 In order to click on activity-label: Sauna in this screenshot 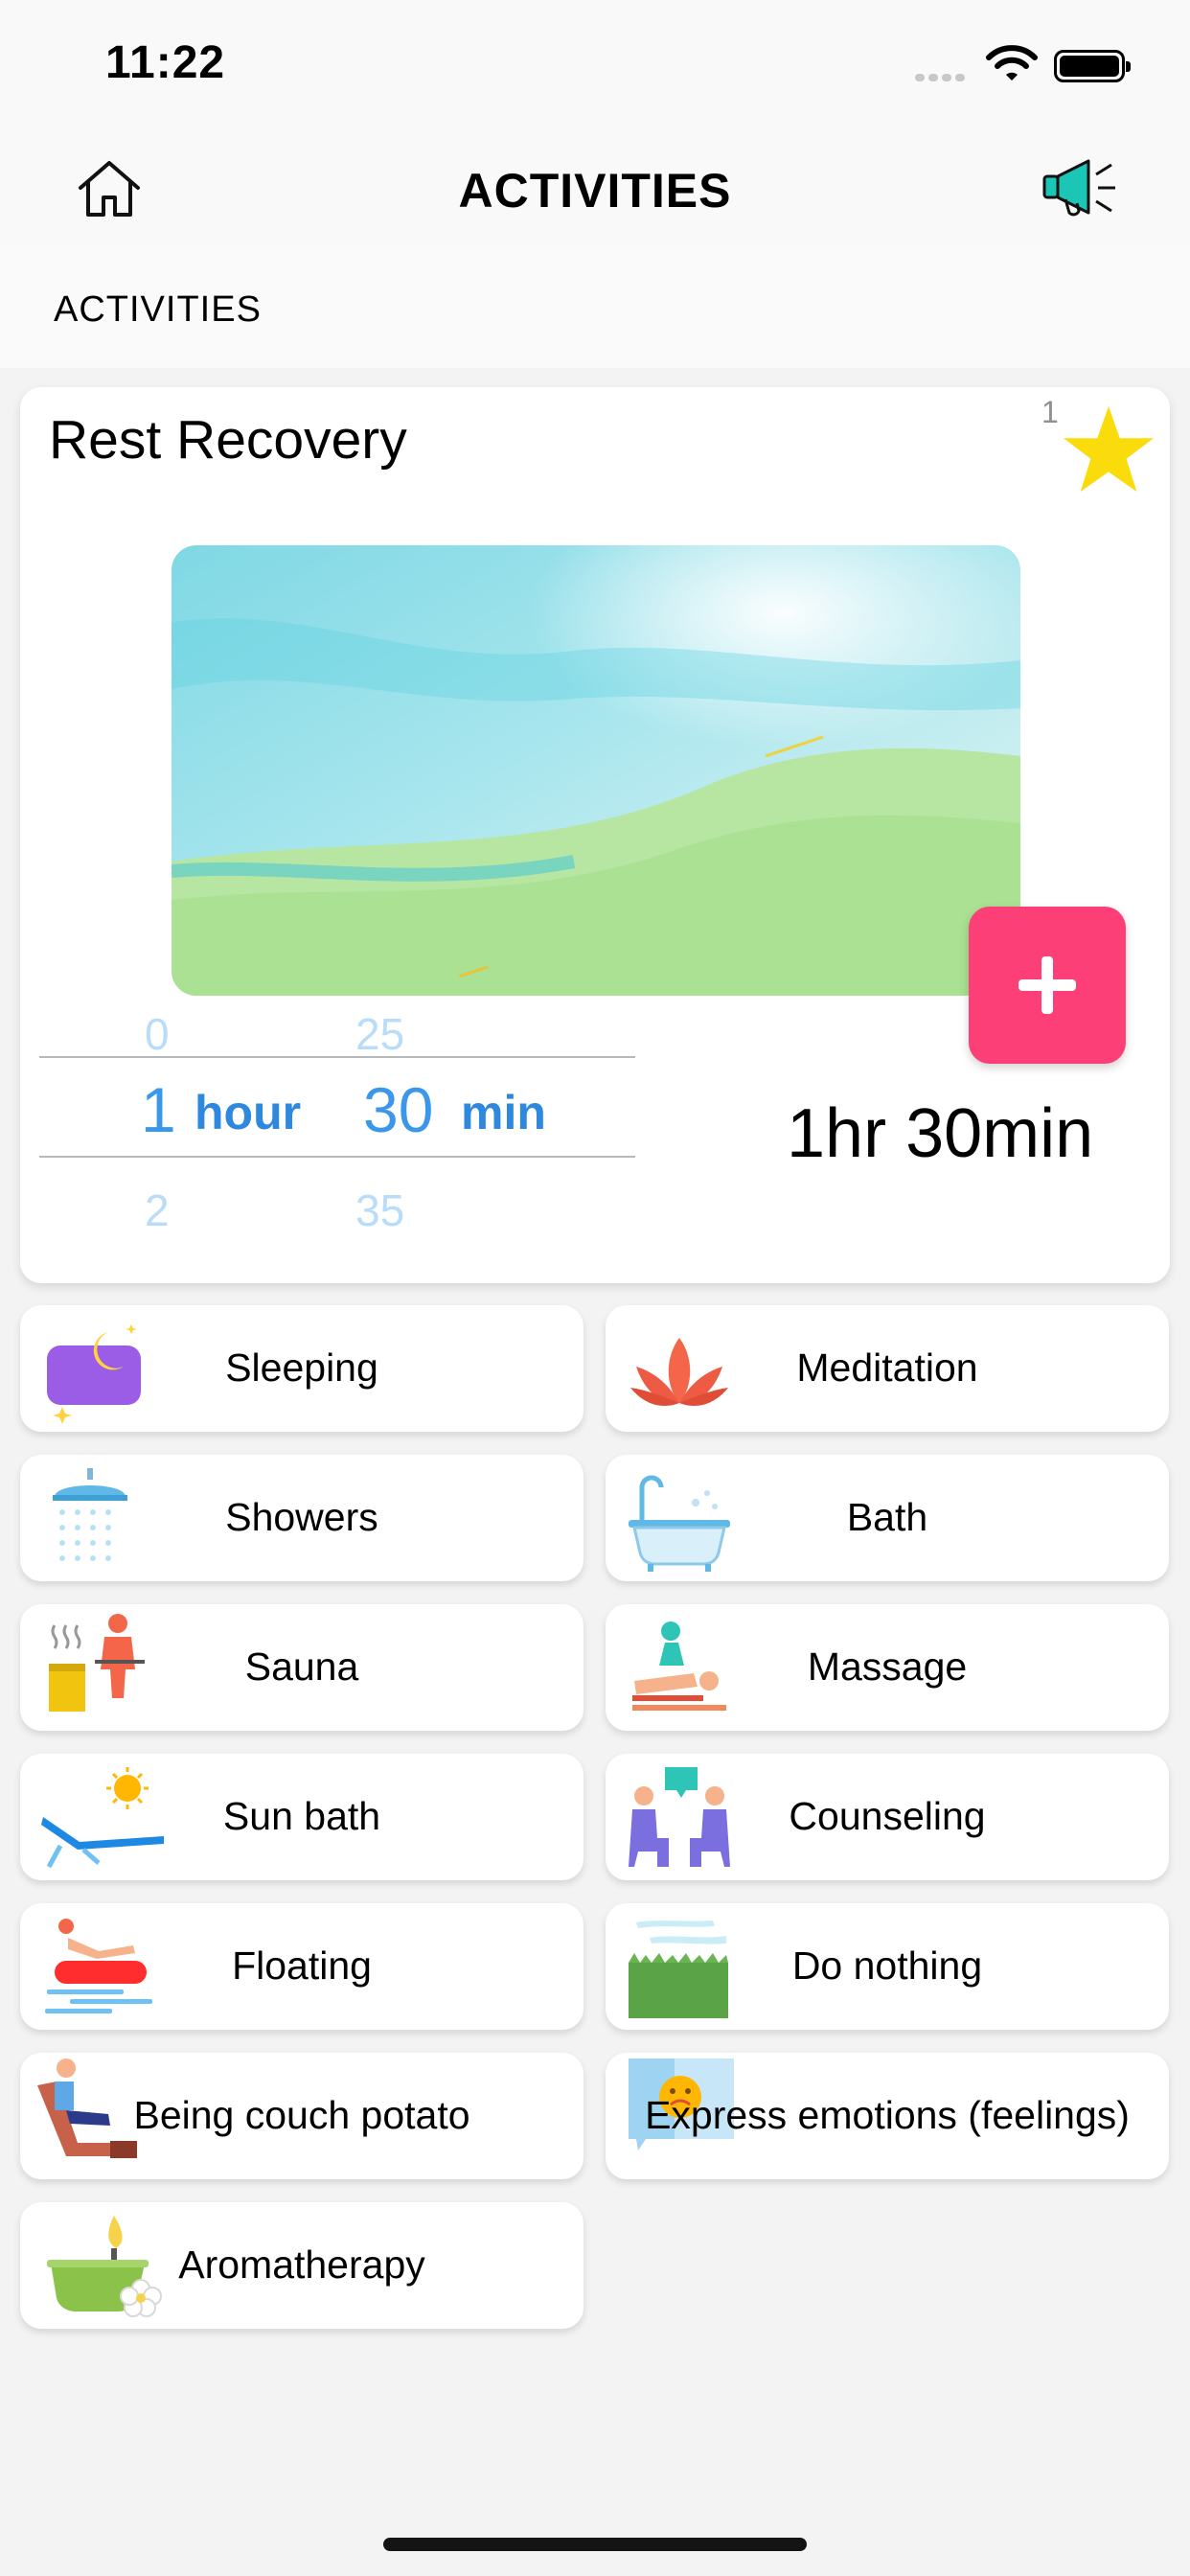, I will do `click(302, 1667)`.